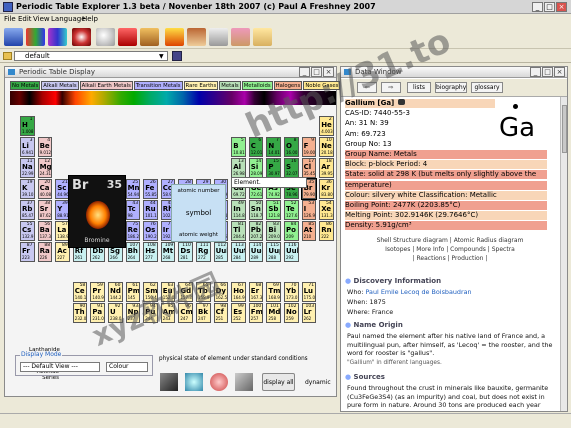 This screenshot has width=571, height=428. What do you see at coordinates (278, 382) in the screenshot?
I see `display-all-button: display all` at bounding box center [278, 382].